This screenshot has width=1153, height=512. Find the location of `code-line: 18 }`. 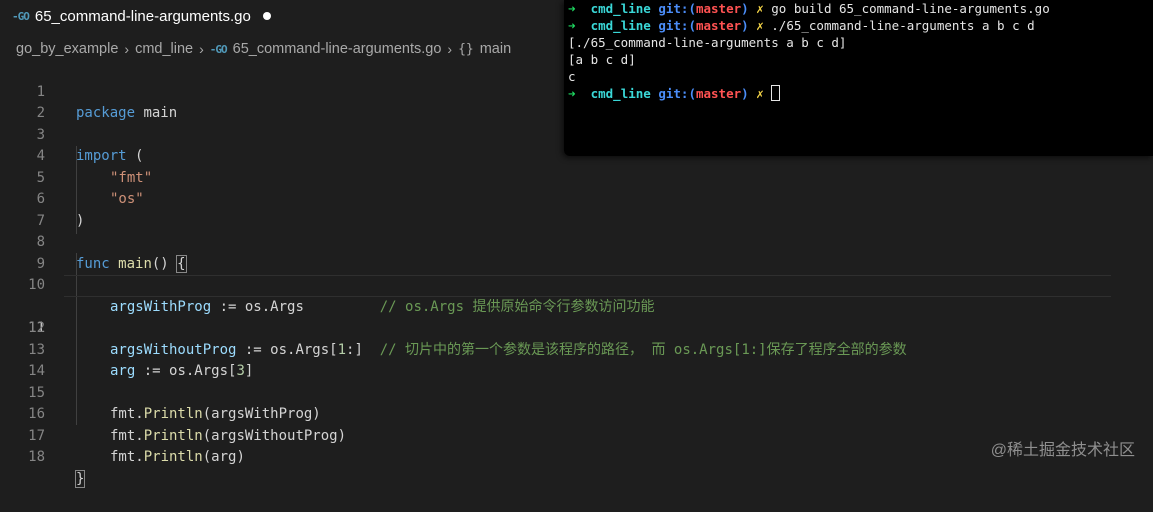

code-line: 18 } is located at coordinates (576, 457).